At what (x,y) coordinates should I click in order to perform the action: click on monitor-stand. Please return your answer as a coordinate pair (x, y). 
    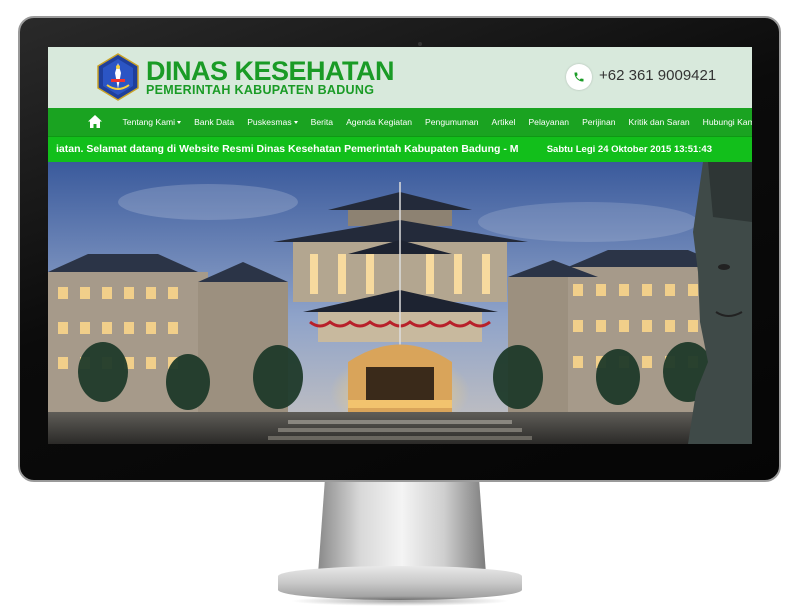
    Looking at the image, I should click on (402, 528).